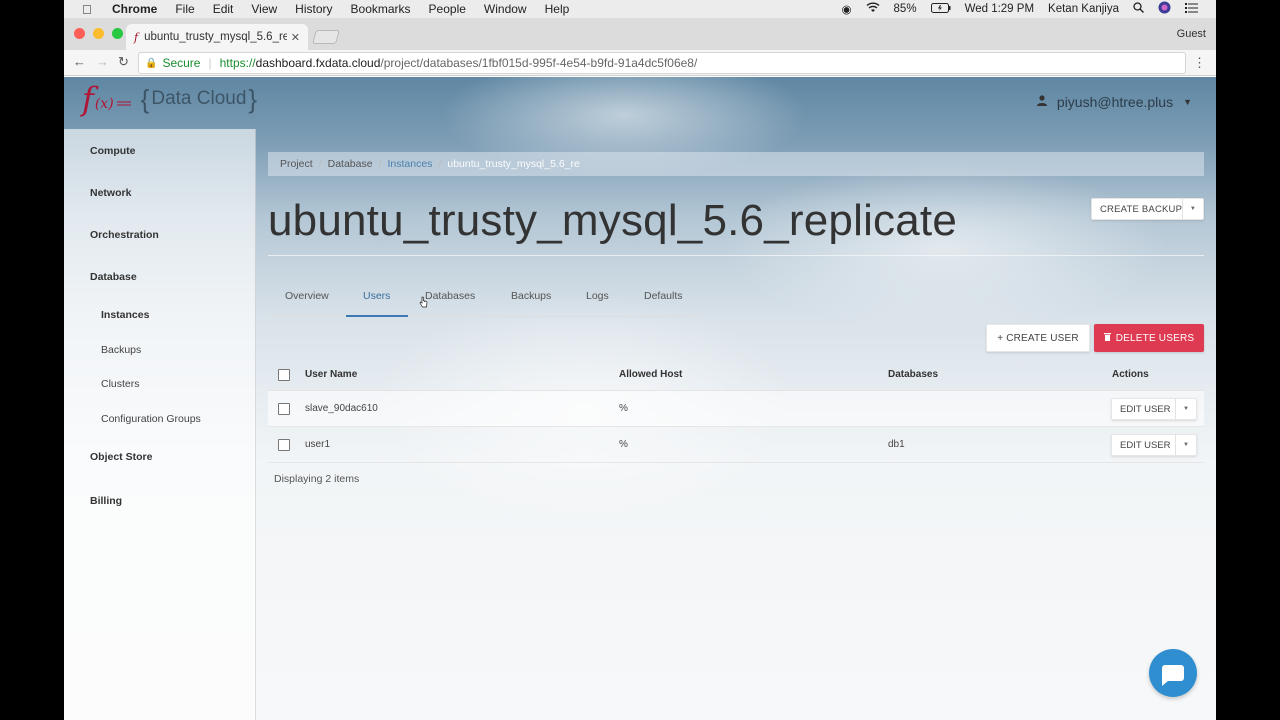  What do you see at coordinates (1192, 209) in the screenshot?
I see `create-backup-dropdown-toggle: ▼` at bounding box center [1192, 209].